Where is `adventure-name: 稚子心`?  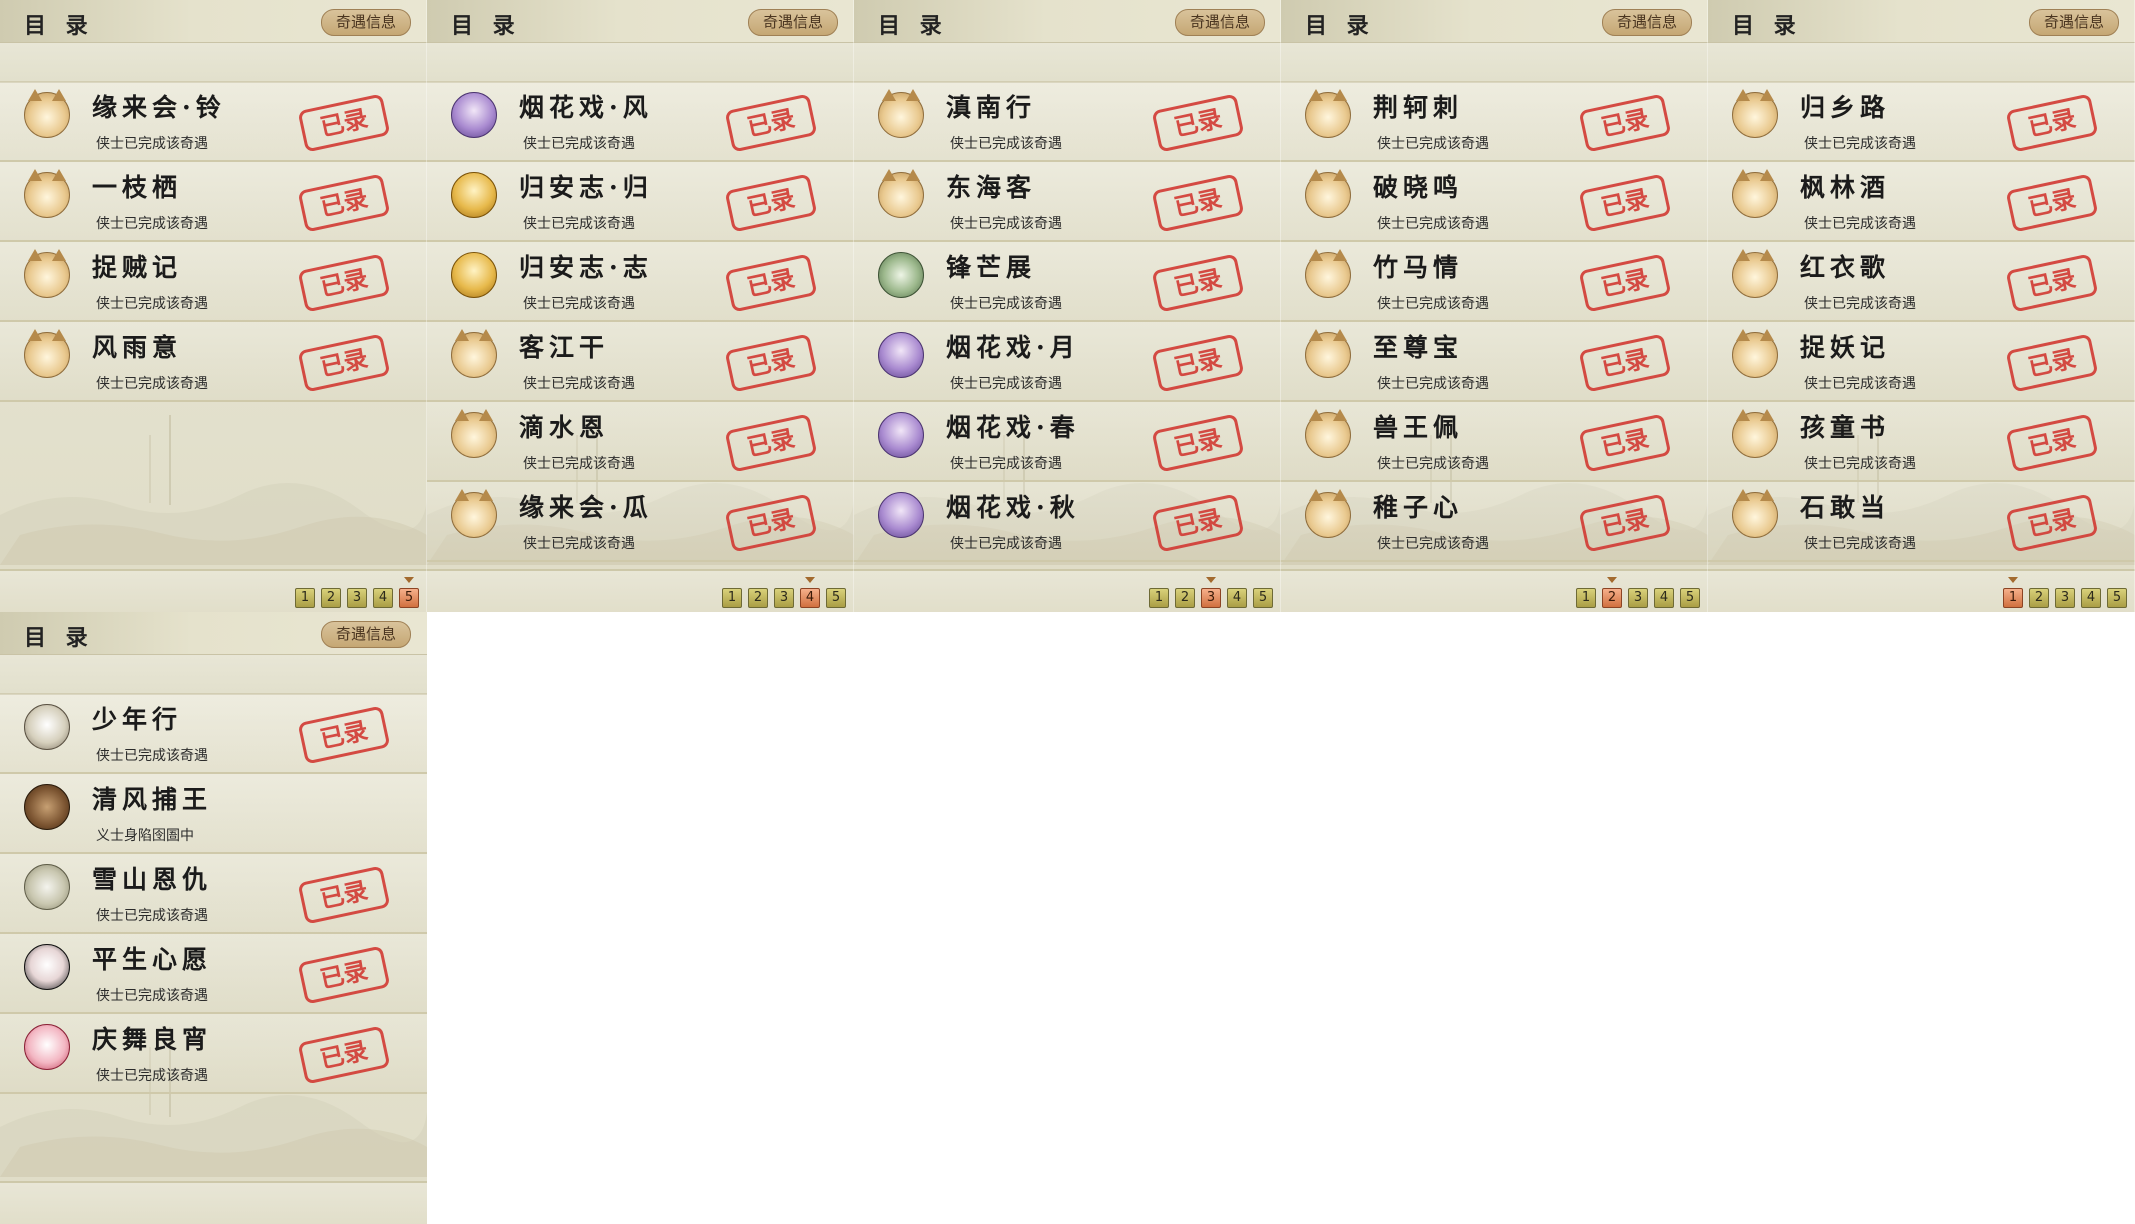 adventure-name: 稚子心 is located at coordinates (1418, 507).